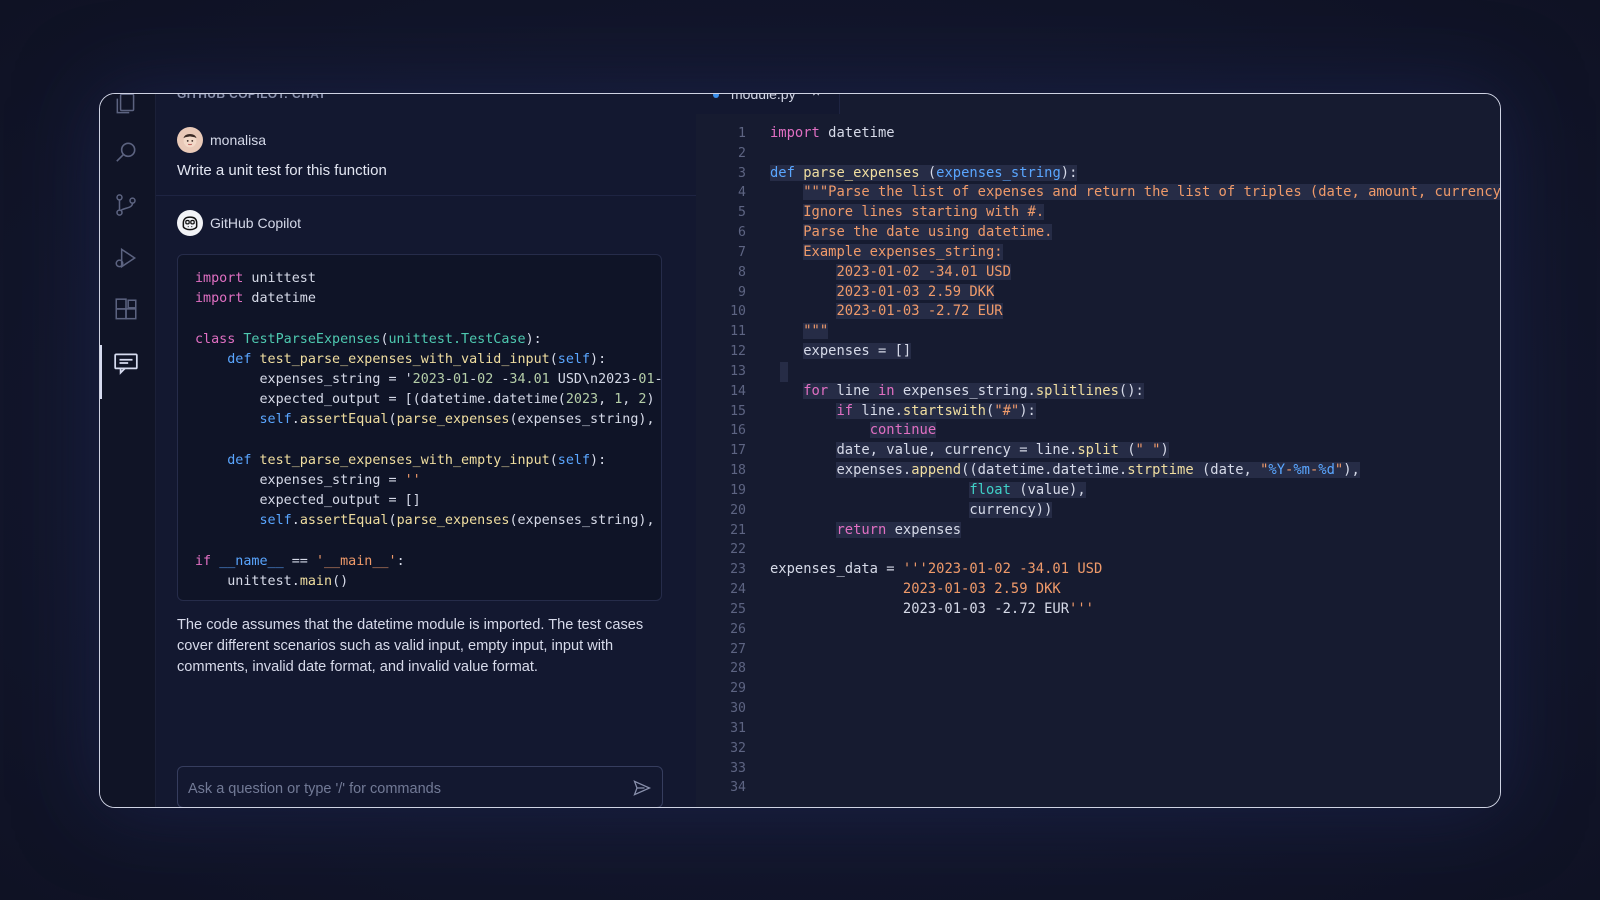 This screenshot has width=1600, height=900. I want to click on line-number: 5, so click(742, 213).